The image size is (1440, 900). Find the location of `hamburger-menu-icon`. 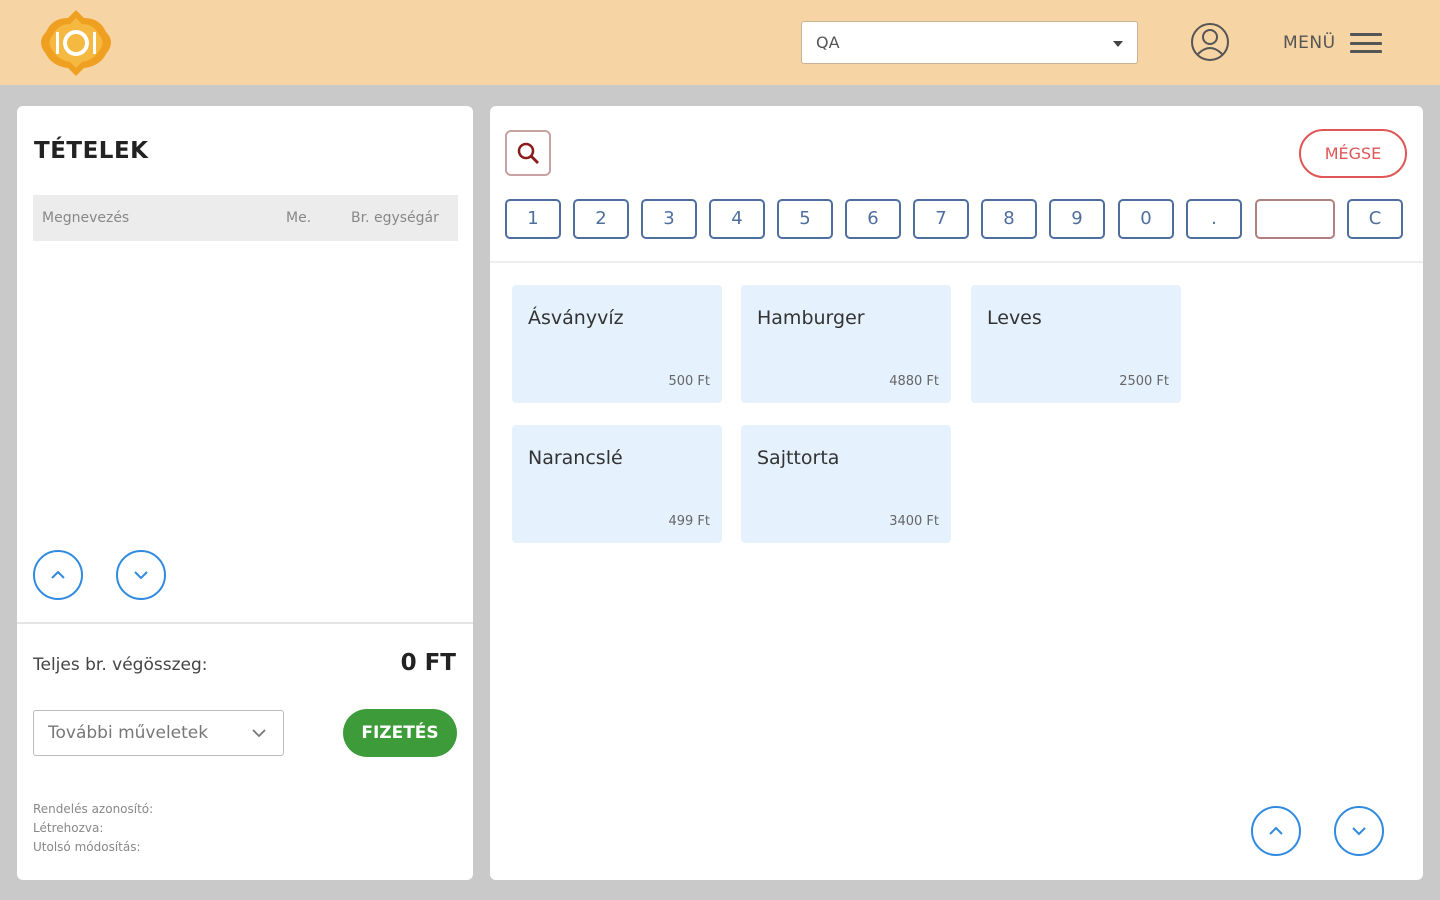

hamburger-menu-icon is located at coordinates (1365, 43).